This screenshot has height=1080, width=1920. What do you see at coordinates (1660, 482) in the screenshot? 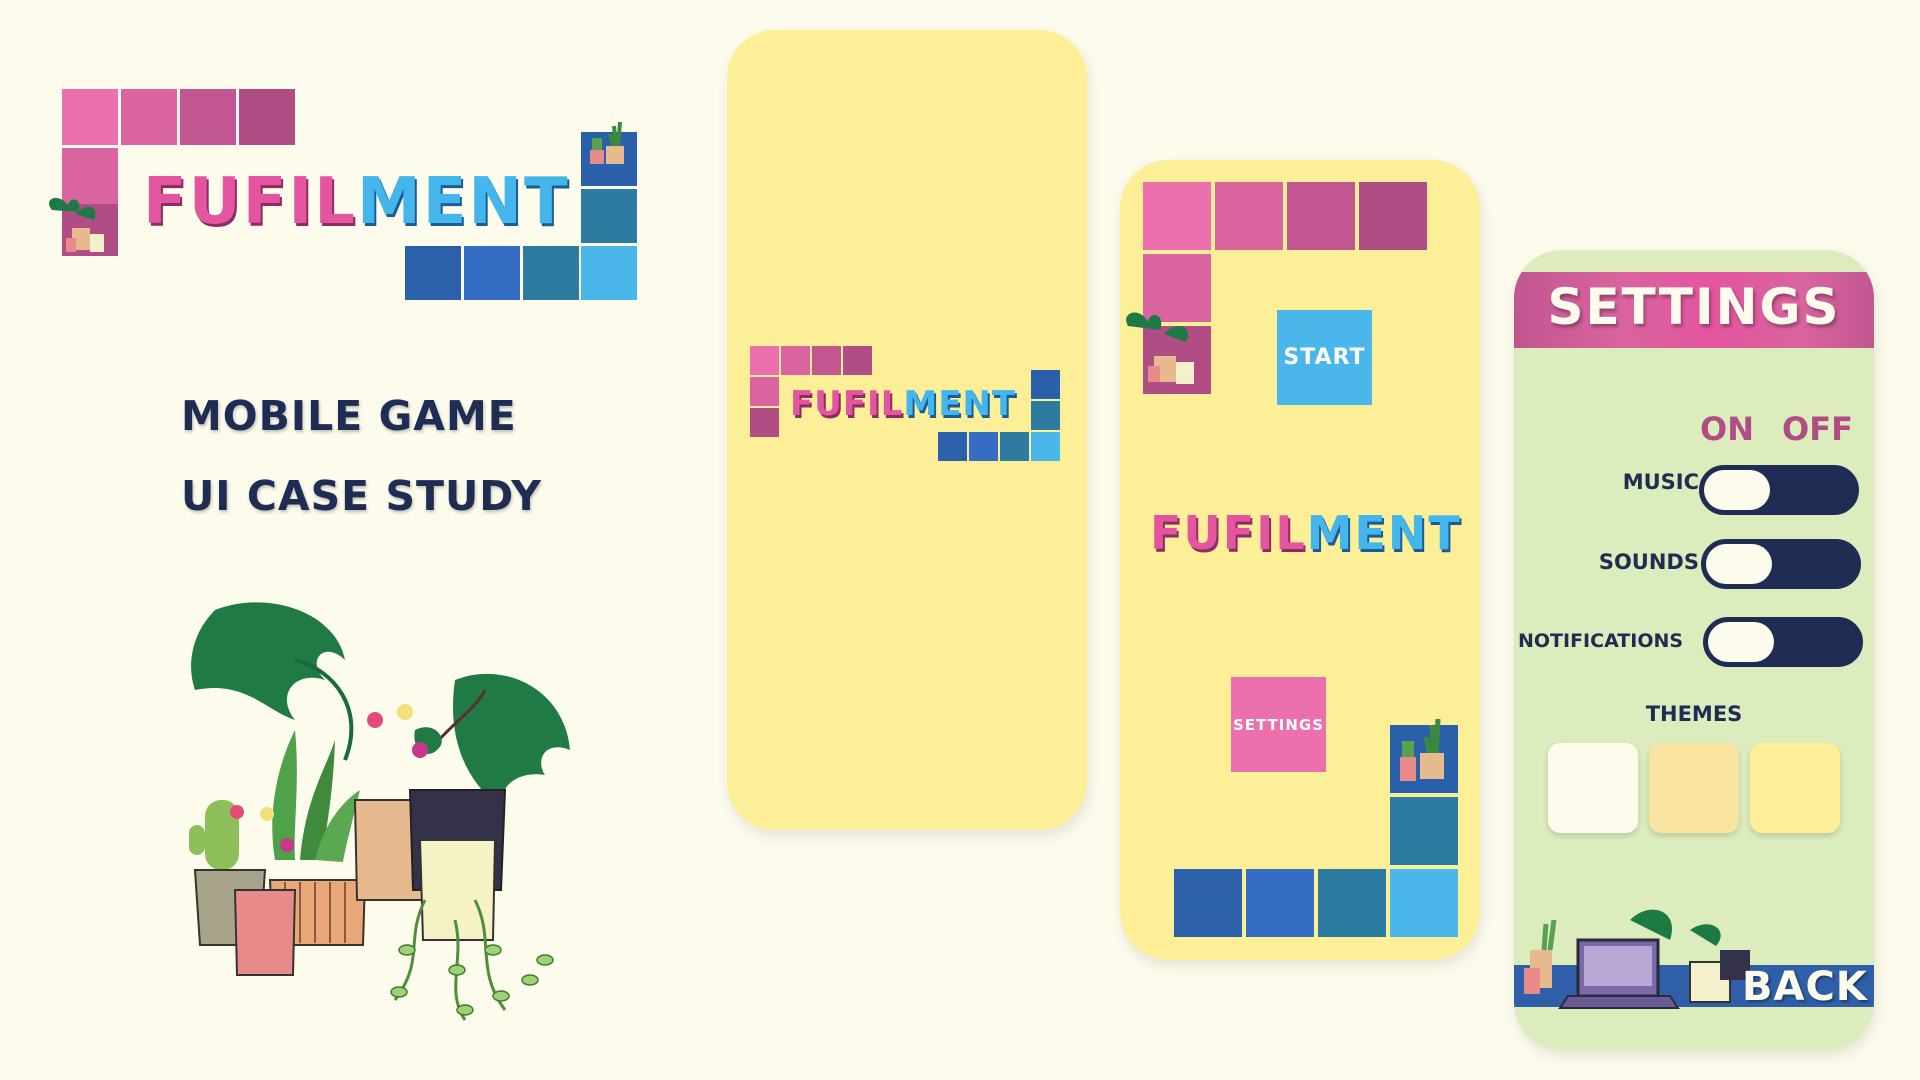
I see `music-label: MUSIC` at bounding box center [1660, 482].